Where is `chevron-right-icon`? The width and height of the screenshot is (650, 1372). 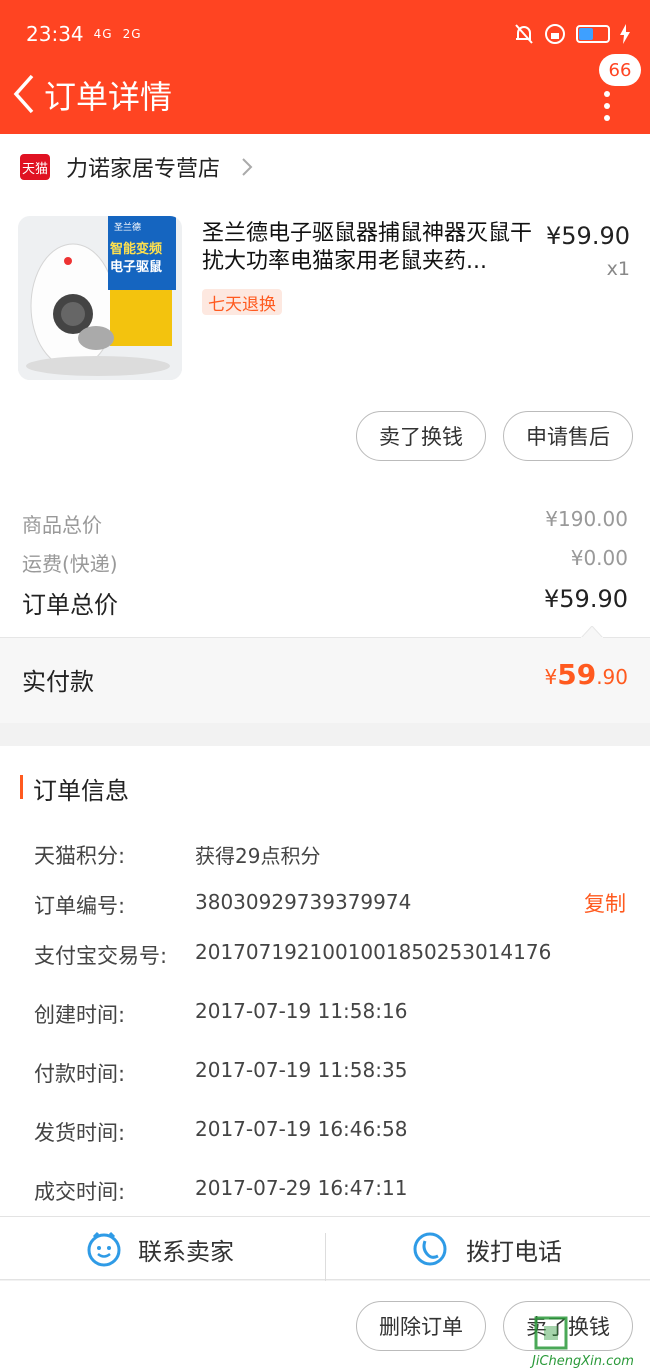
chevron-right-icon is located at coordinates (247, 167).